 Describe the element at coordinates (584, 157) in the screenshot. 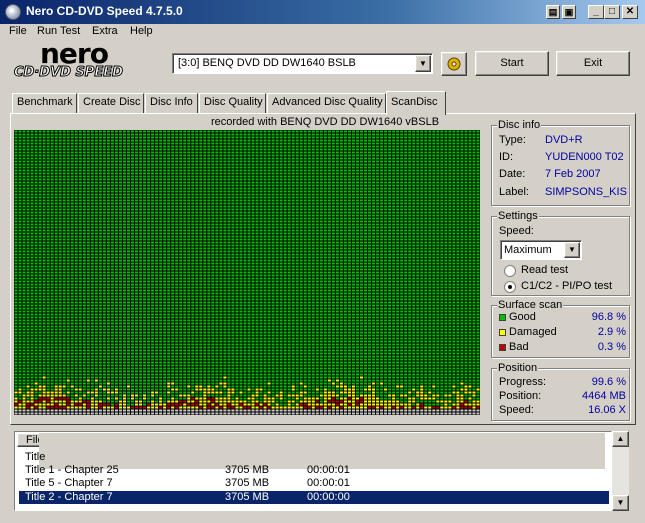

I see `id-value: YUDEN000 T02` at that location.